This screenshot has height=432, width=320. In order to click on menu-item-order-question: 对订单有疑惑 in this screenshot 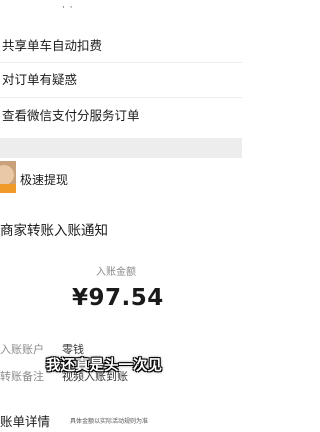, I will do `click(121, 80)`.